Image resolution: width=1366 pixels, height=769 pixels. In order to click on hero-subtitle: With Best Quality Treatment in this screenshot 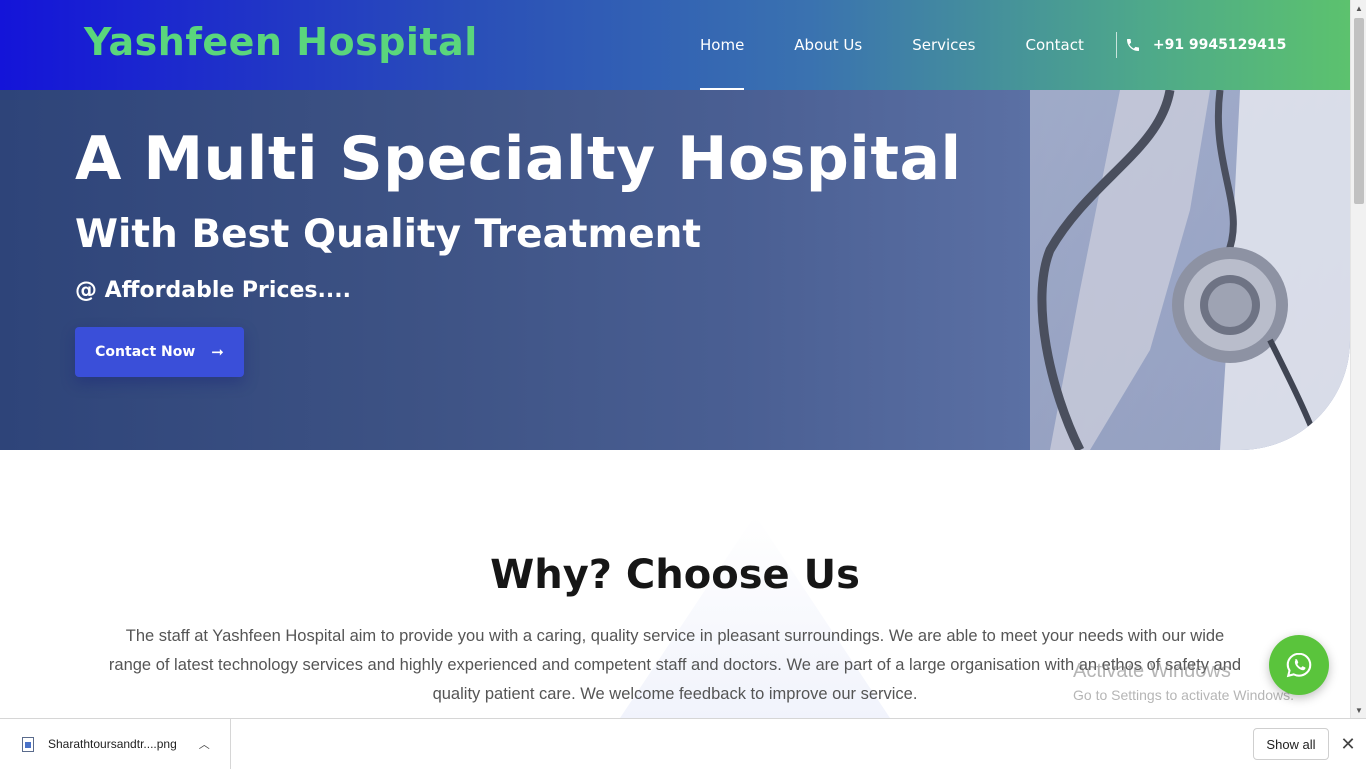, I will do `click(388, 234)`.